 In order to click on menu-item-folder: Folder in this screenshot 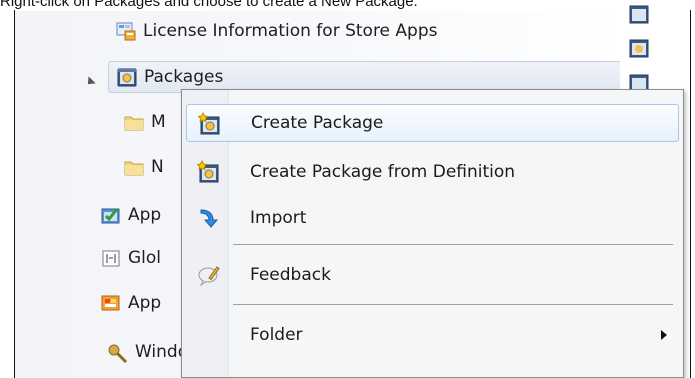, I will do `click(432, 335)`.